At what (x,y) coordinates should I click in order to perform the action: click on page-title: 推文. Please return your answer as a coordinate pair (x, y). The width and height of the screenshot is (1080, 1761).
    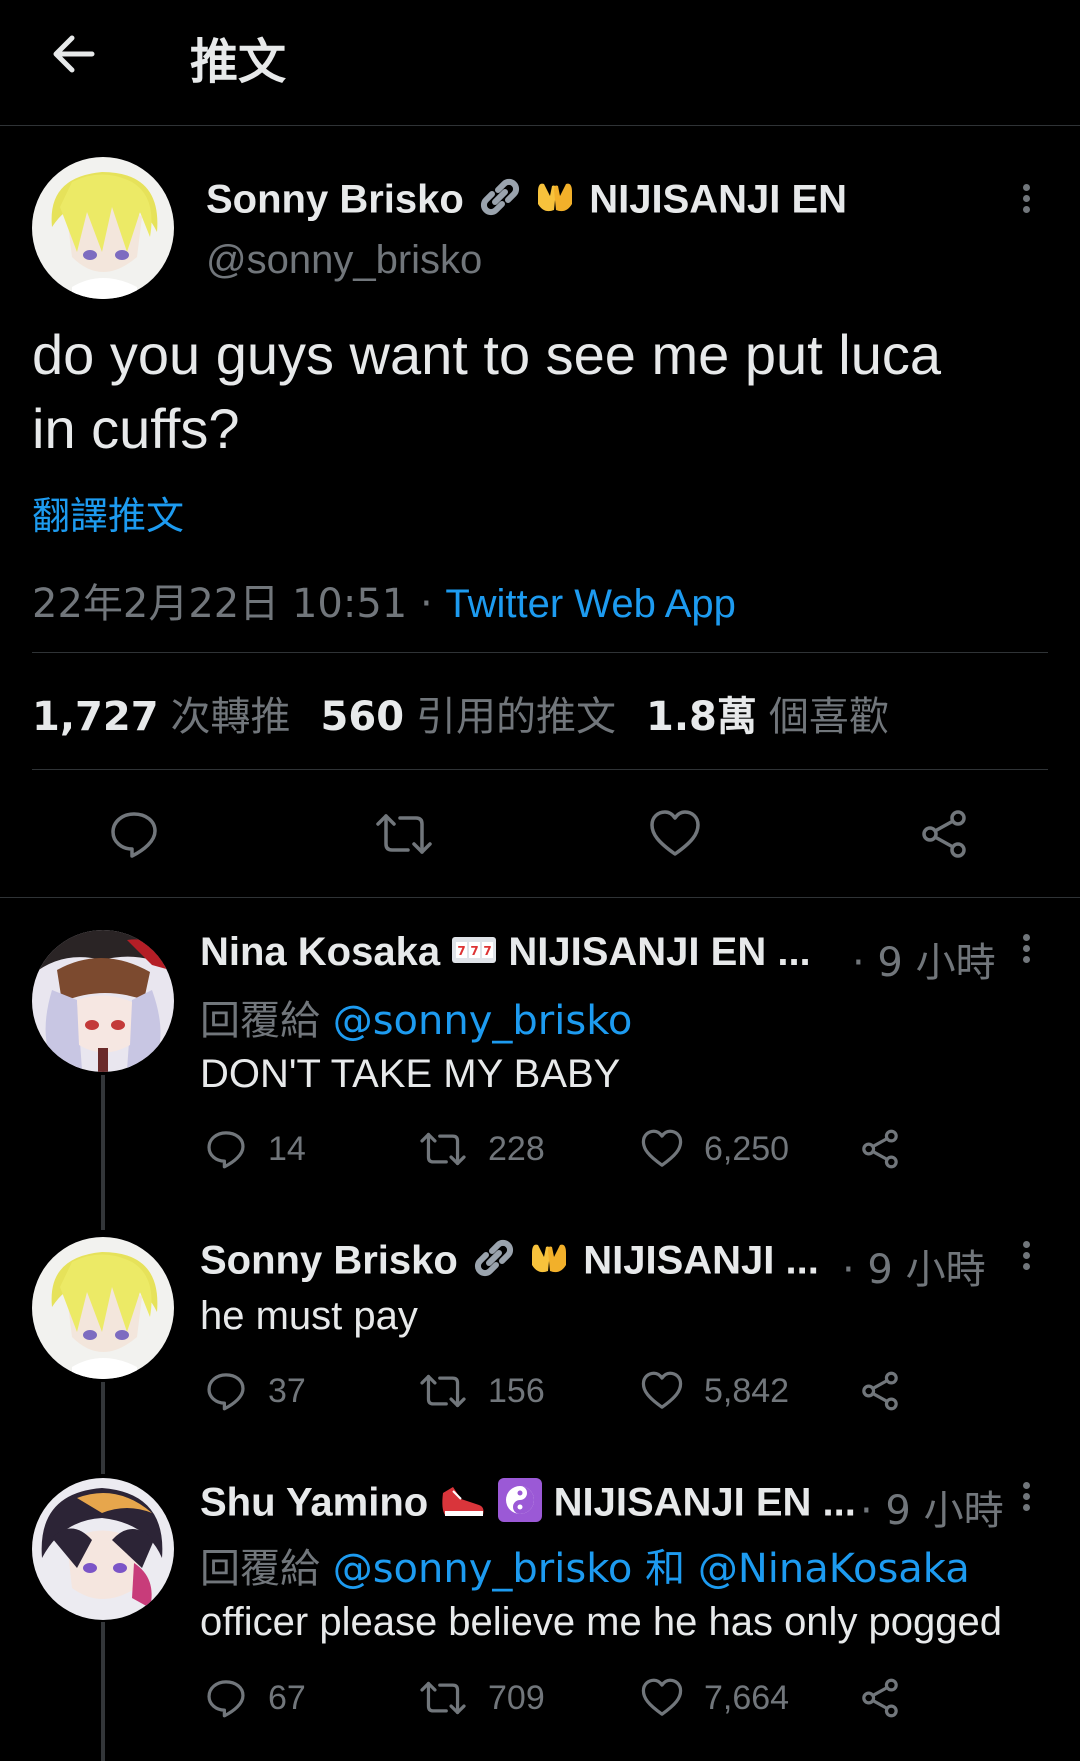
    Looking at the image, I should click on (238, 62).